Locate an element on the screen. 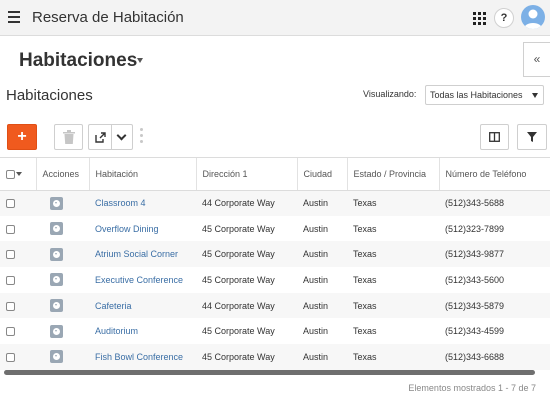  columns-icon is located at coordinates (494, 137).